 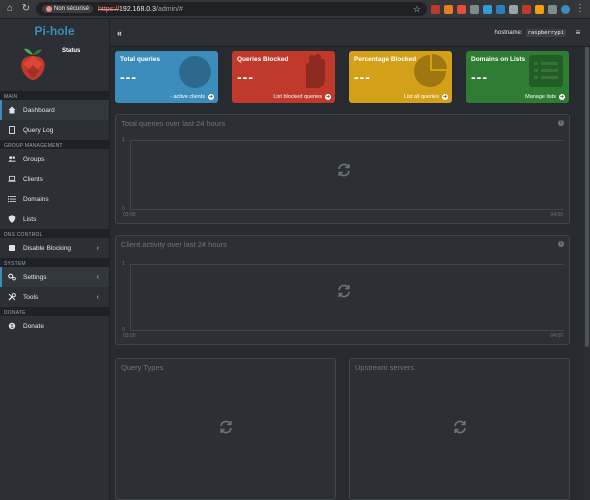 I want to click on list-icon, so click(x=12, y=199).